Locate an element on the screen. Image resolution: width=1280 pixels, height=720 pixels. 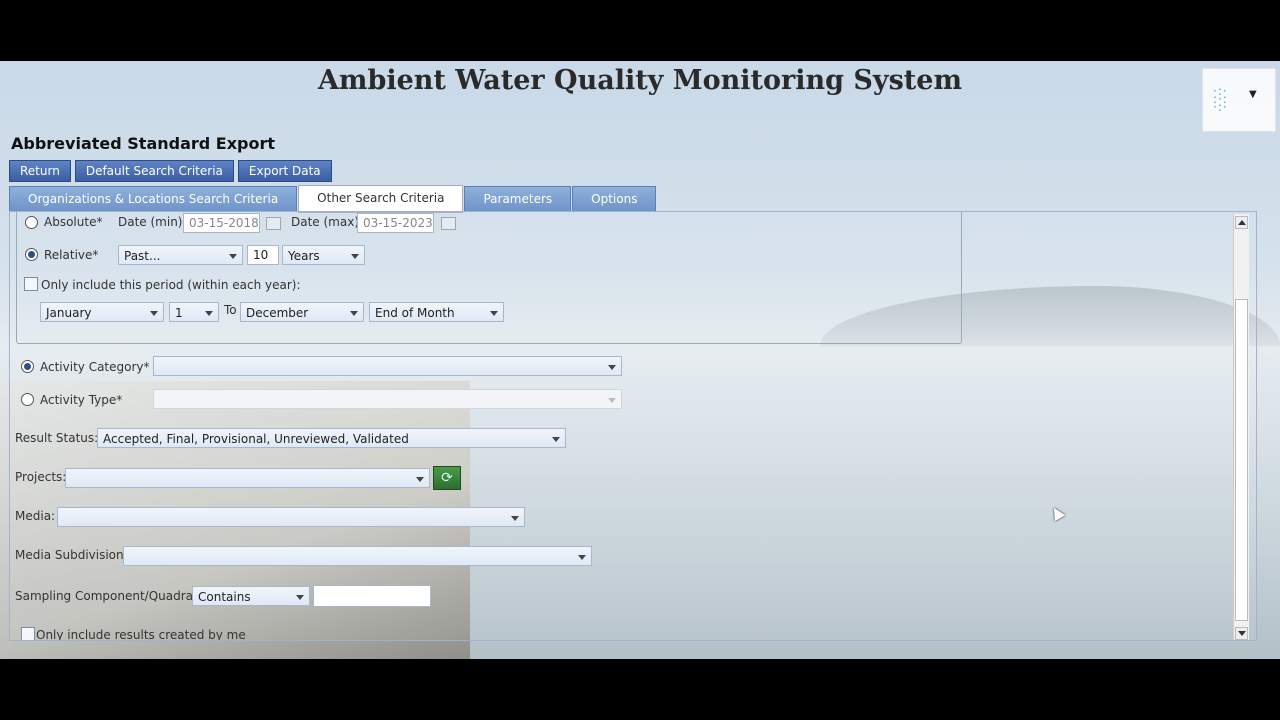
scroll-thumb is located at coordinates (1241, 460).